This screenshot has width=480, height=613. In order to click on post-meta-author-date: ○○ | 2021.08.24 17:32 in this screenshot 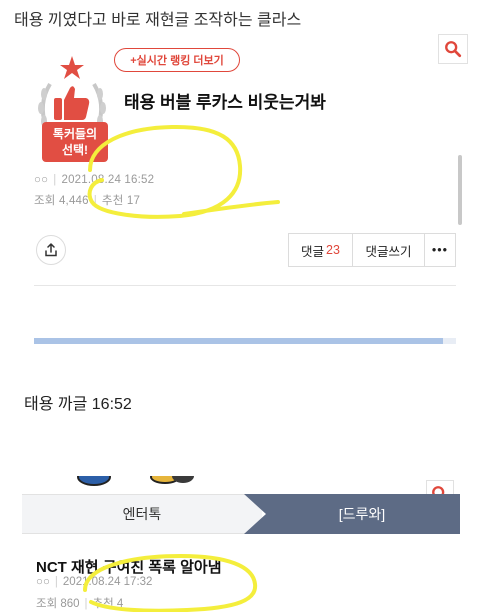, I will do `click(94, 582)`.